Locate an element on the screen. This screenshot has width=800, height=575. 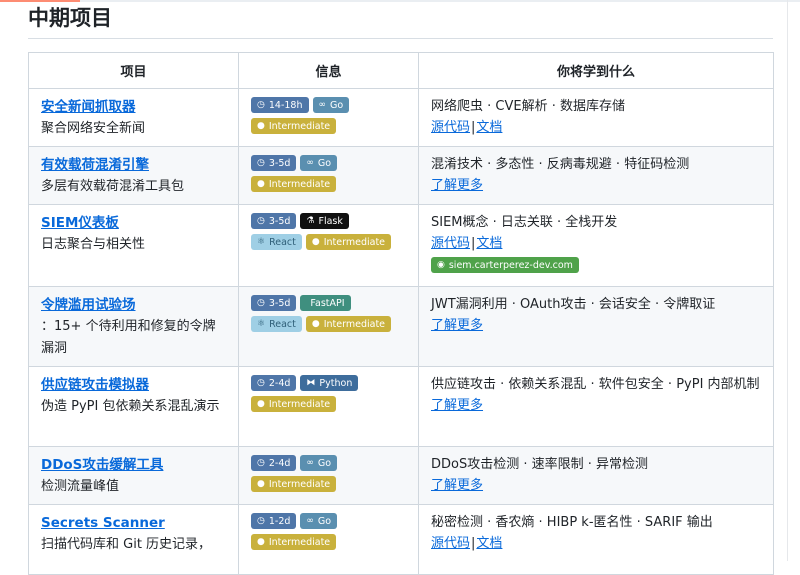
badge-python: ⧓ Python is located at coordinates (329, 383).